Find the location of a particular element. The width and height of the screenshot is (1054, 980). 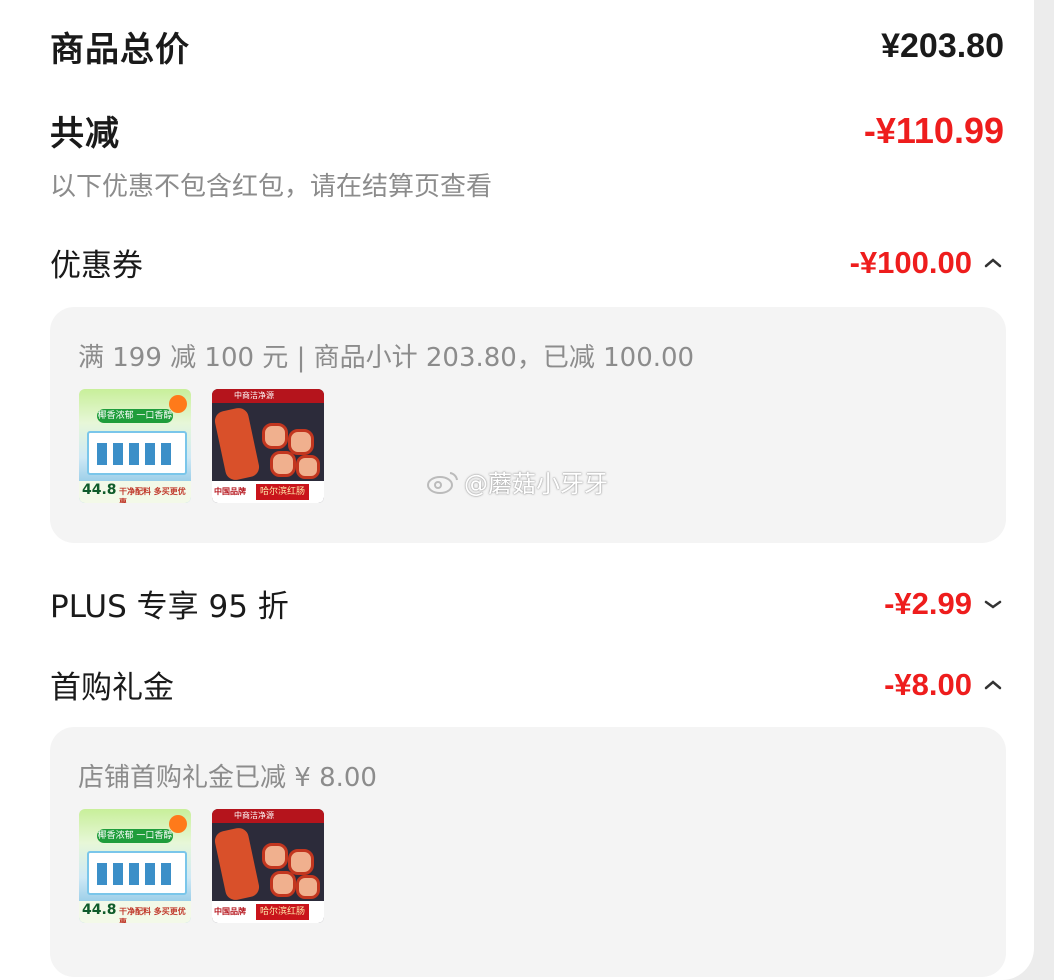

total-reduce-value: -¥110.99 is located at coordinates (933, 130).